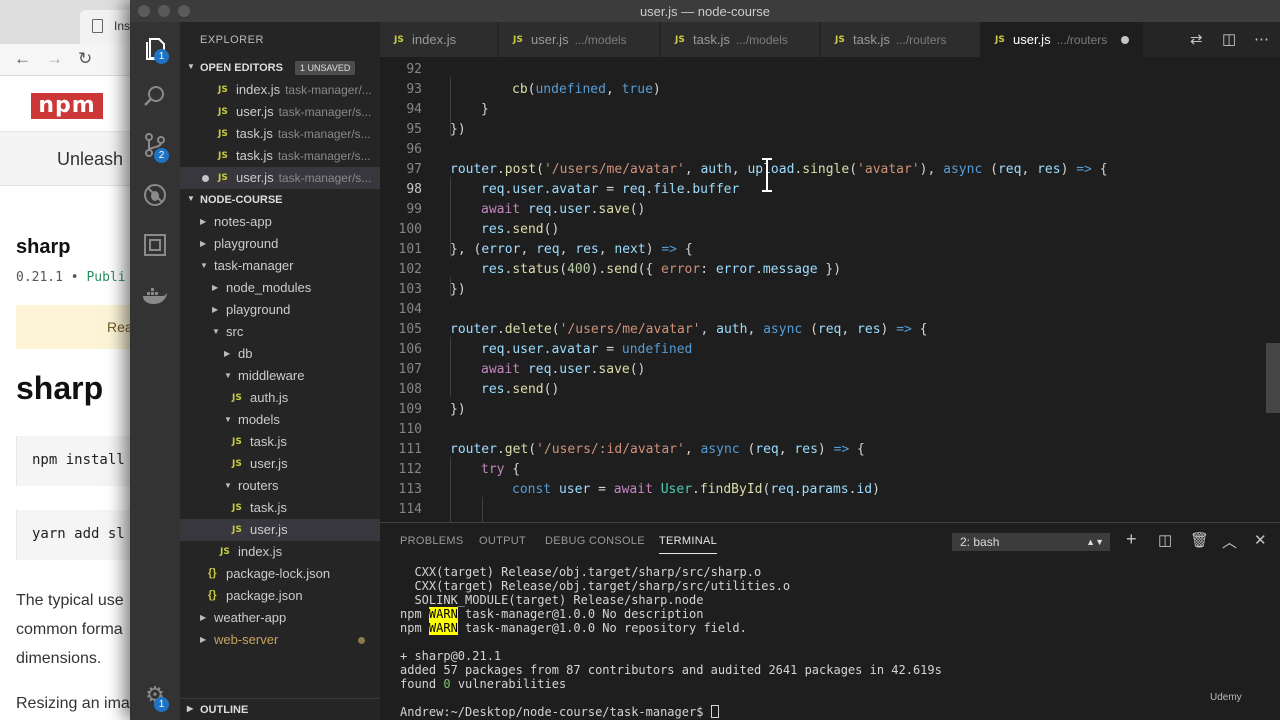  I want to click on terminal-select: 2: bash ▲▼, so click(1031, 542).